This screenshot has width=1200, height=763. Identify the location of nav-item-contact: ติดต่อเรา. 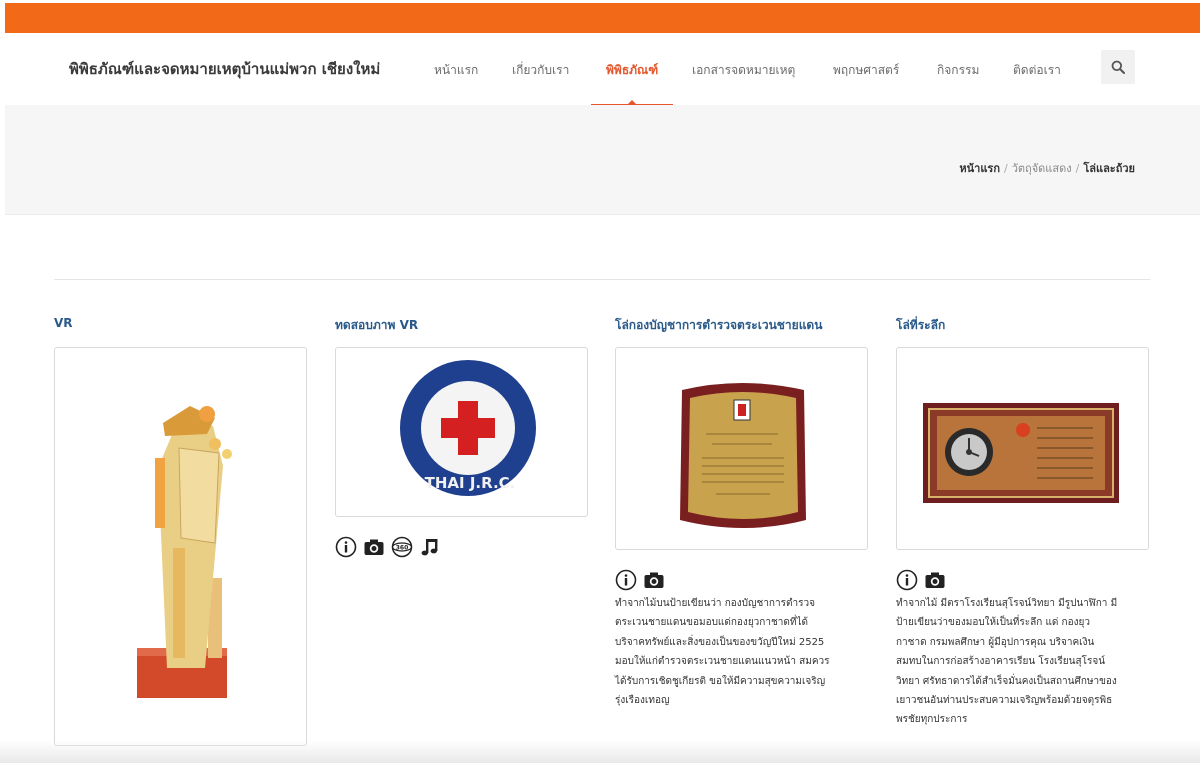
(1037, 70).